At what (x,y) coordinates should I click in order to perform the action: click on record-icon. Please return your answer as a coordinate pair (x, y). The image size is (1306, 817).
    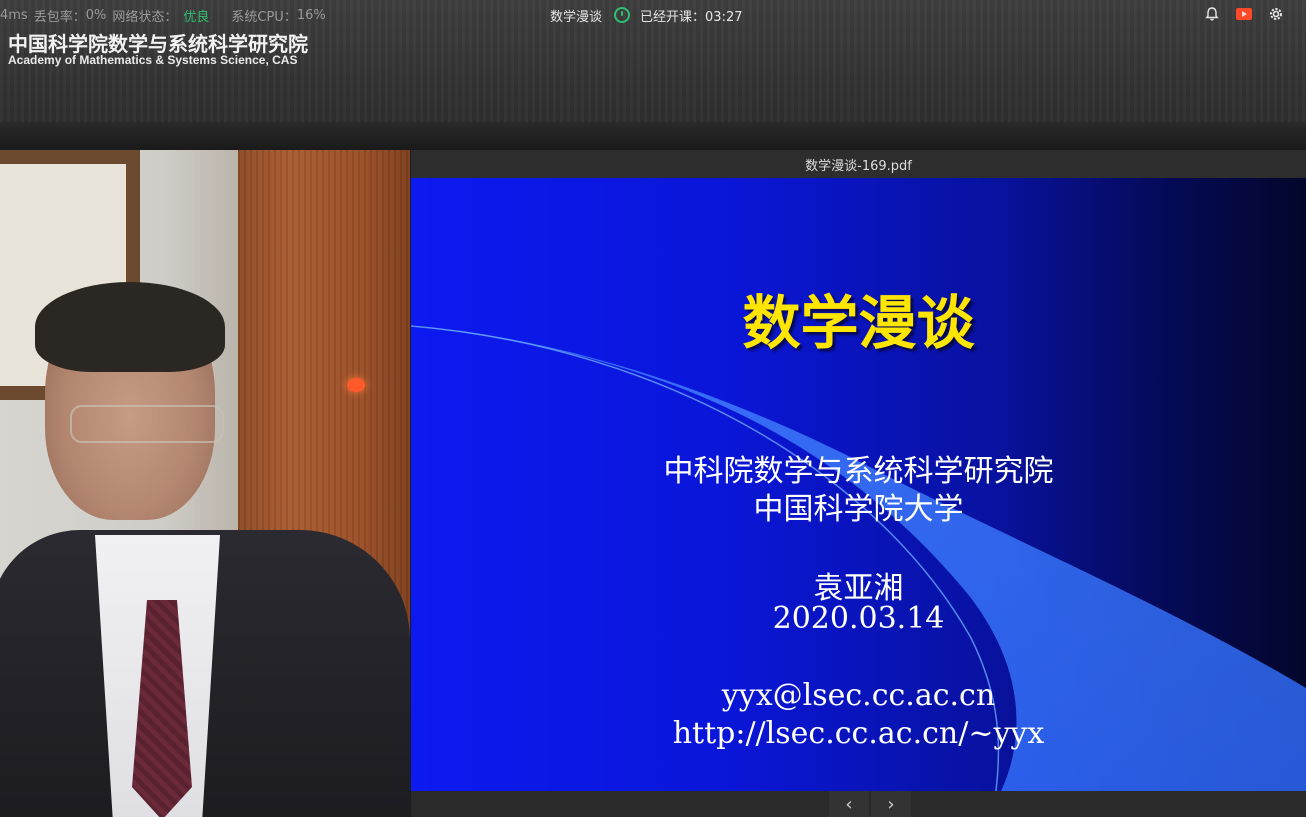
    Looking at the image, I should click on (1244, 14).